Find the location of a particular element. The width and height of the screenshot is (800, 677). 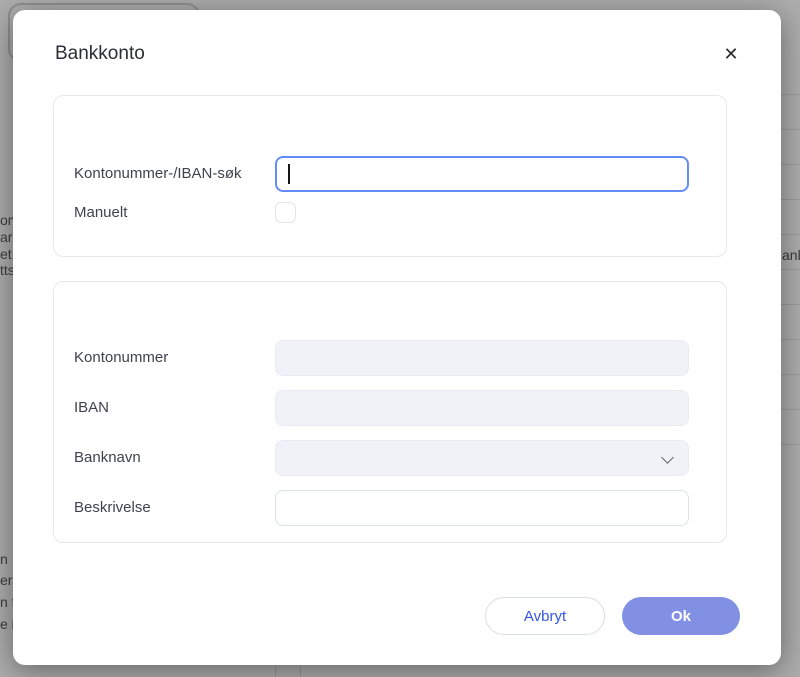

banknavn-select is located at coordinates (482, 458).